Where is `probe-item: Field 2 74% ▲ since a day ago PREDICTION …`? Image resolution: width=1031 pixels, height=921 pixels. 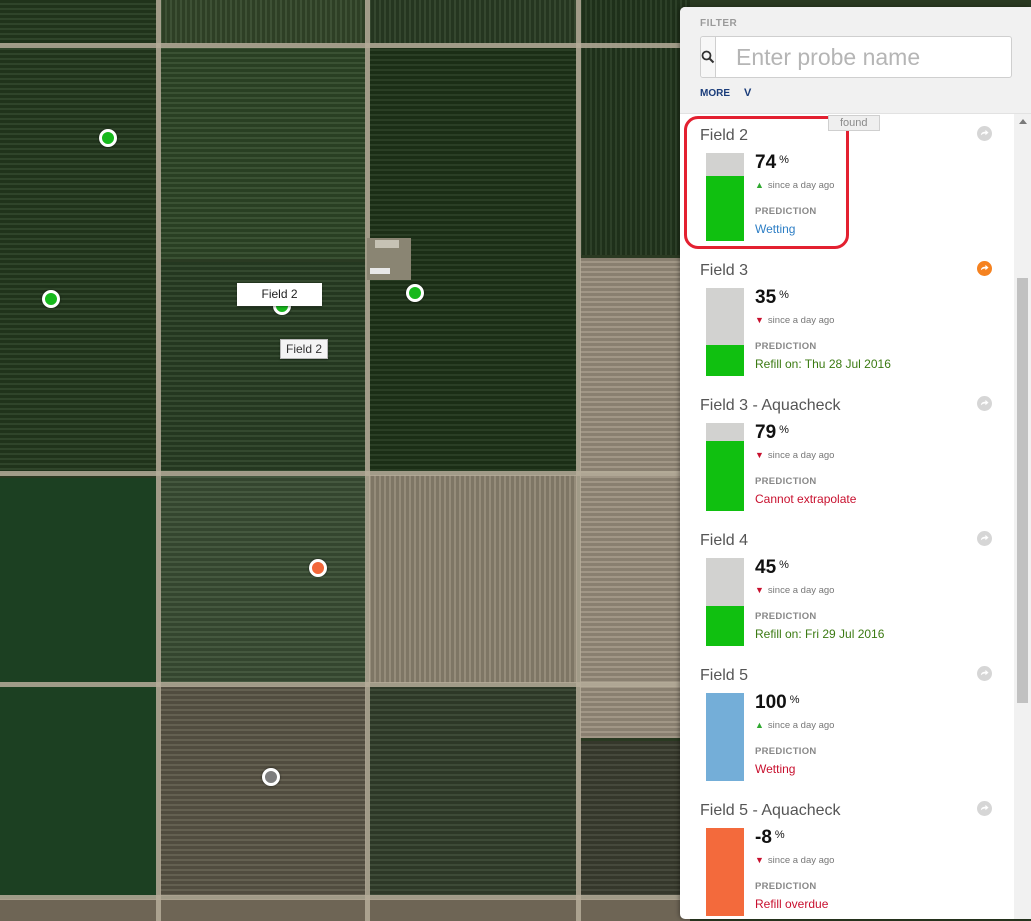
probe-item: Field 2 74% ▲ since a day ago PREDICTION … is located at coordinates (847, 181).